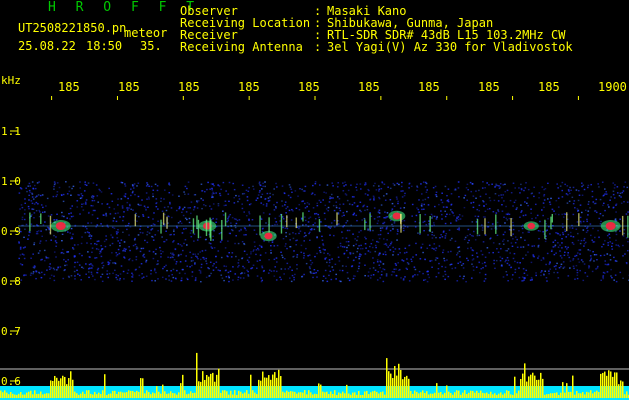 Image resolution: width=629 pixels, height=400 pixels. Describe the element at coordinates (397, 216) in the screenshot. I see `meteor-echo` at that location.